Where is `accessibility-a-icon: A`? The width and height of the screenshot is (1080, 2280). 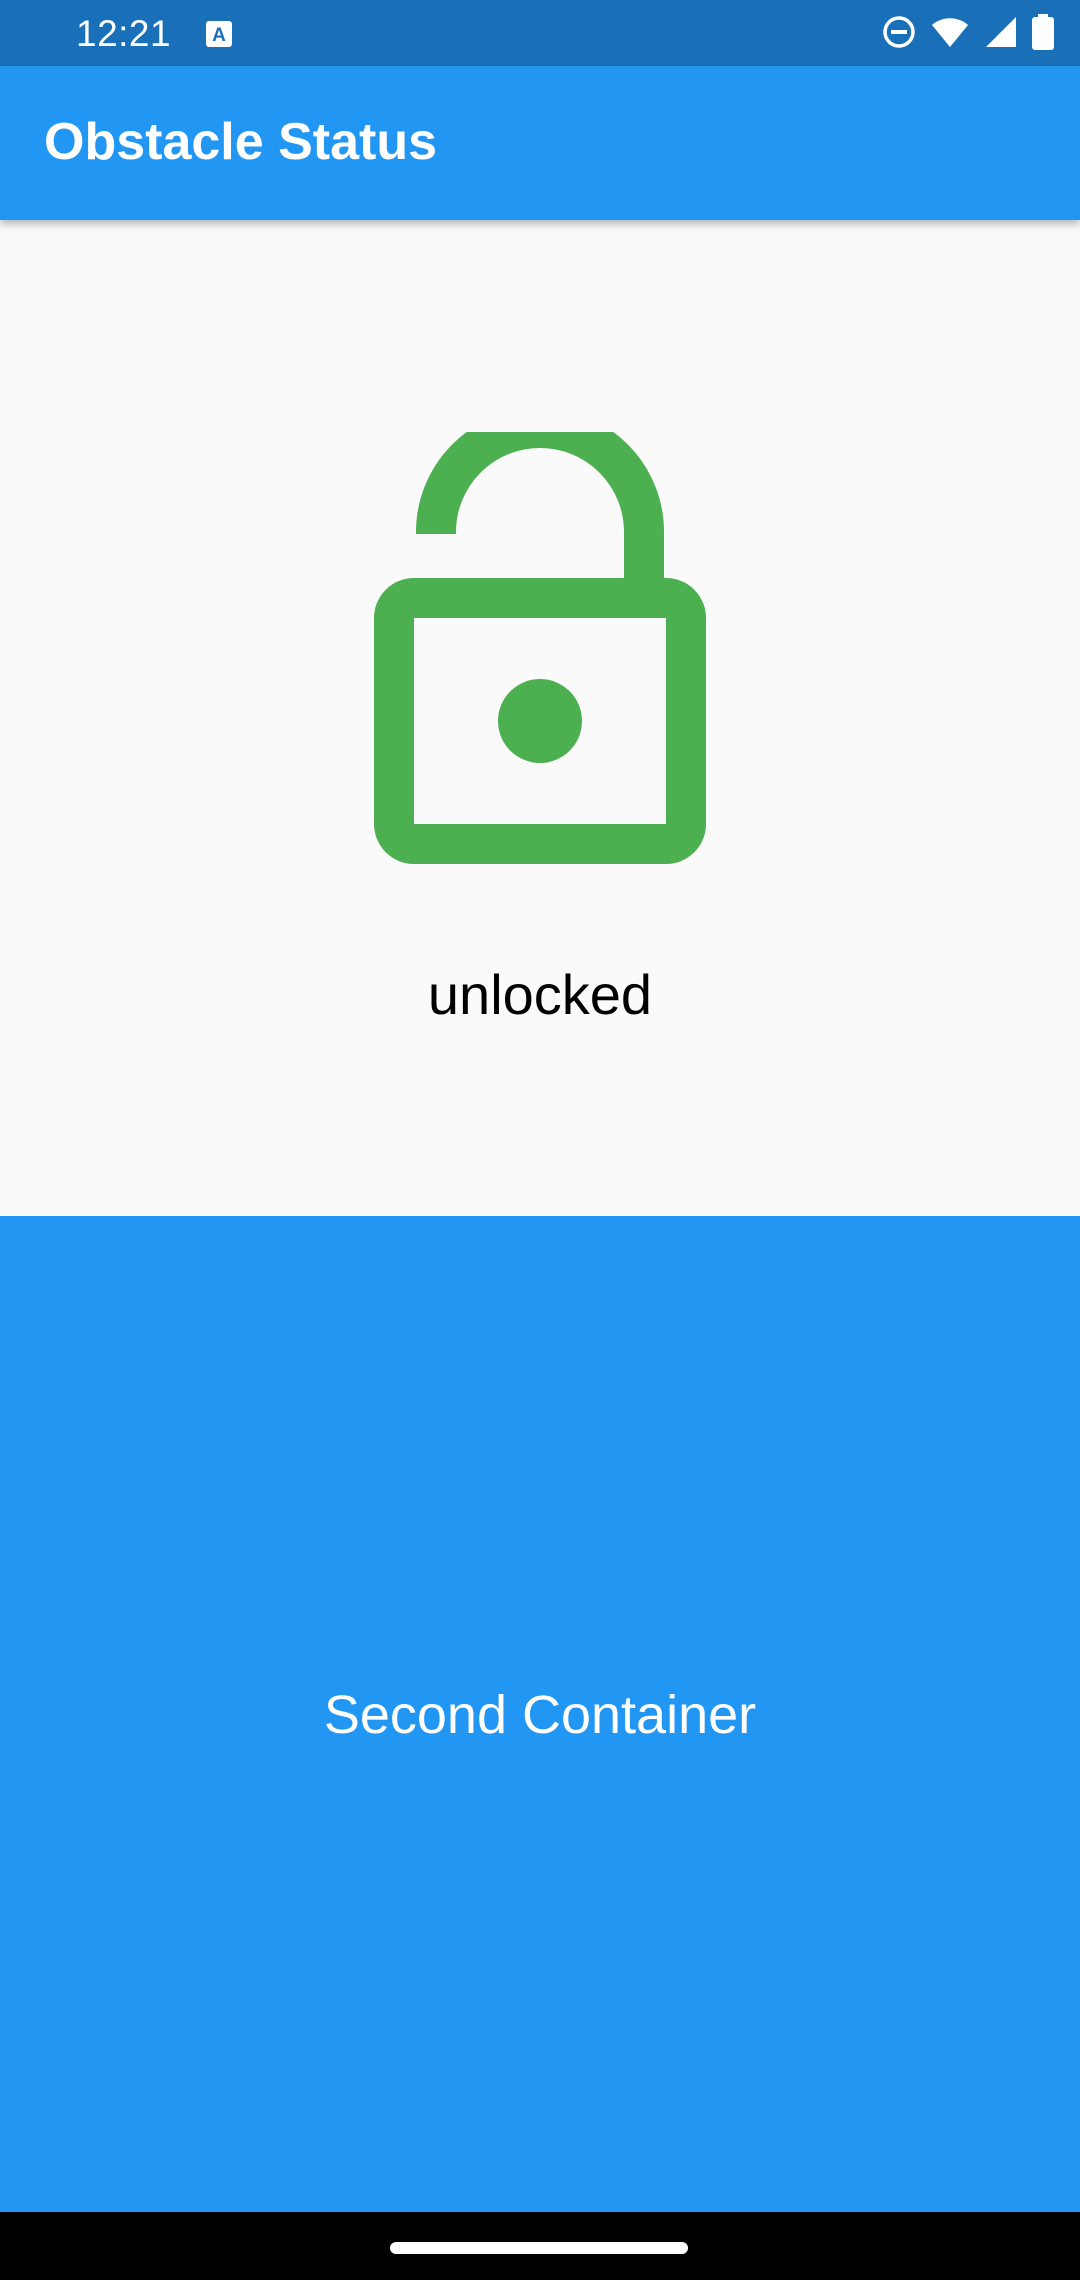 accessibility-a-icon: A is located at coordinates (219, 34).